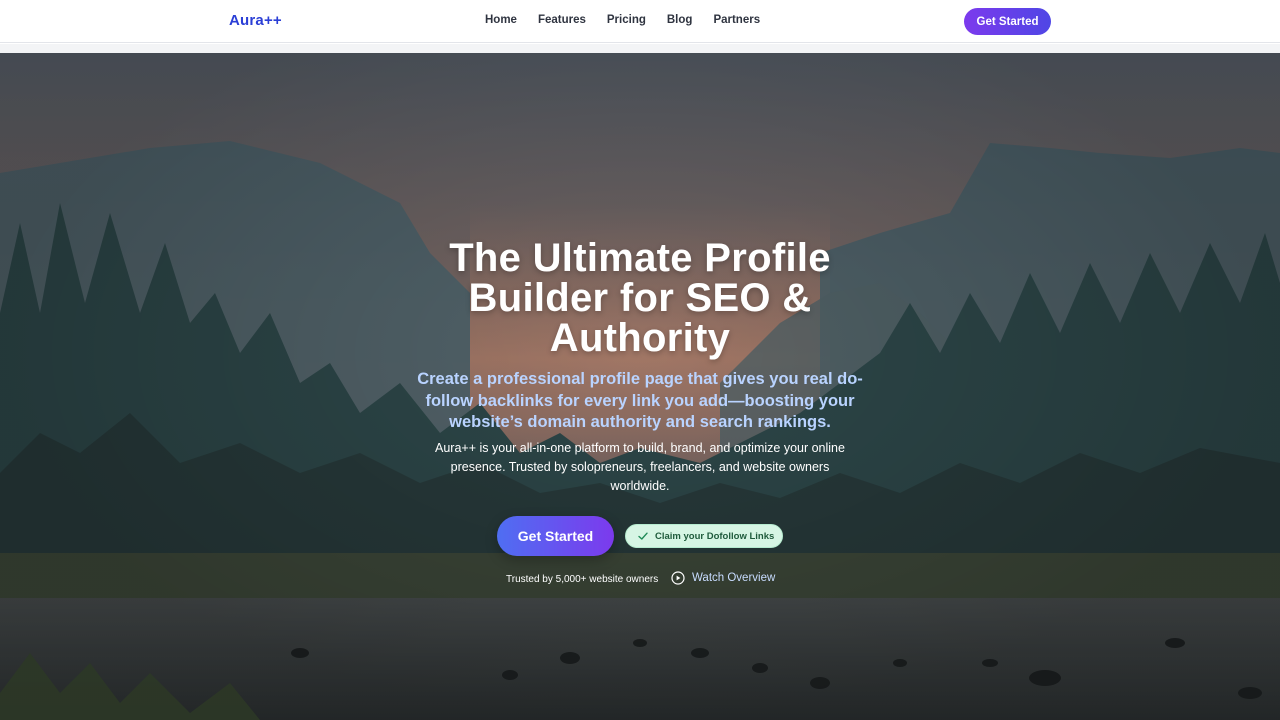  I want to click on watch-overview-link: Watch Overview, so click(723, 578).